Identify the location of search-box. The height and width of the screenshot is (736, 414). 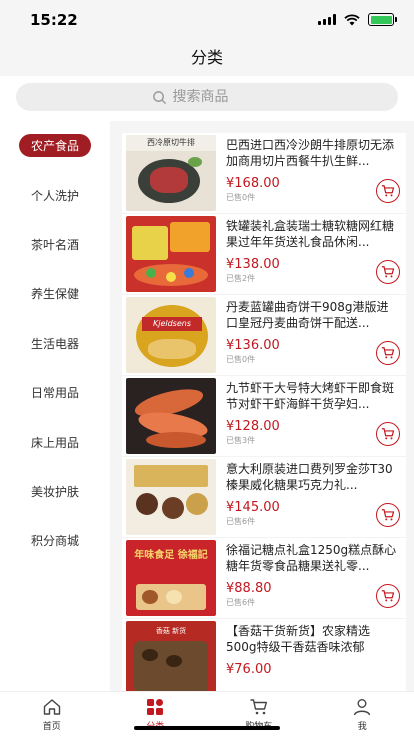
(207, 97).